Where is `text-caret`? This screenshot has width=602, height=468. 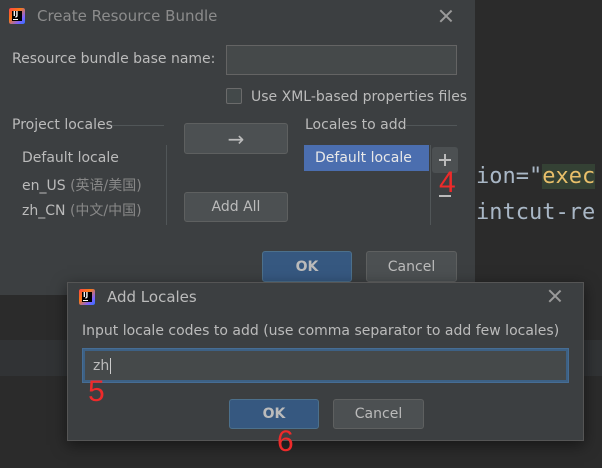
text-caret is located at coordinates (111, 365).